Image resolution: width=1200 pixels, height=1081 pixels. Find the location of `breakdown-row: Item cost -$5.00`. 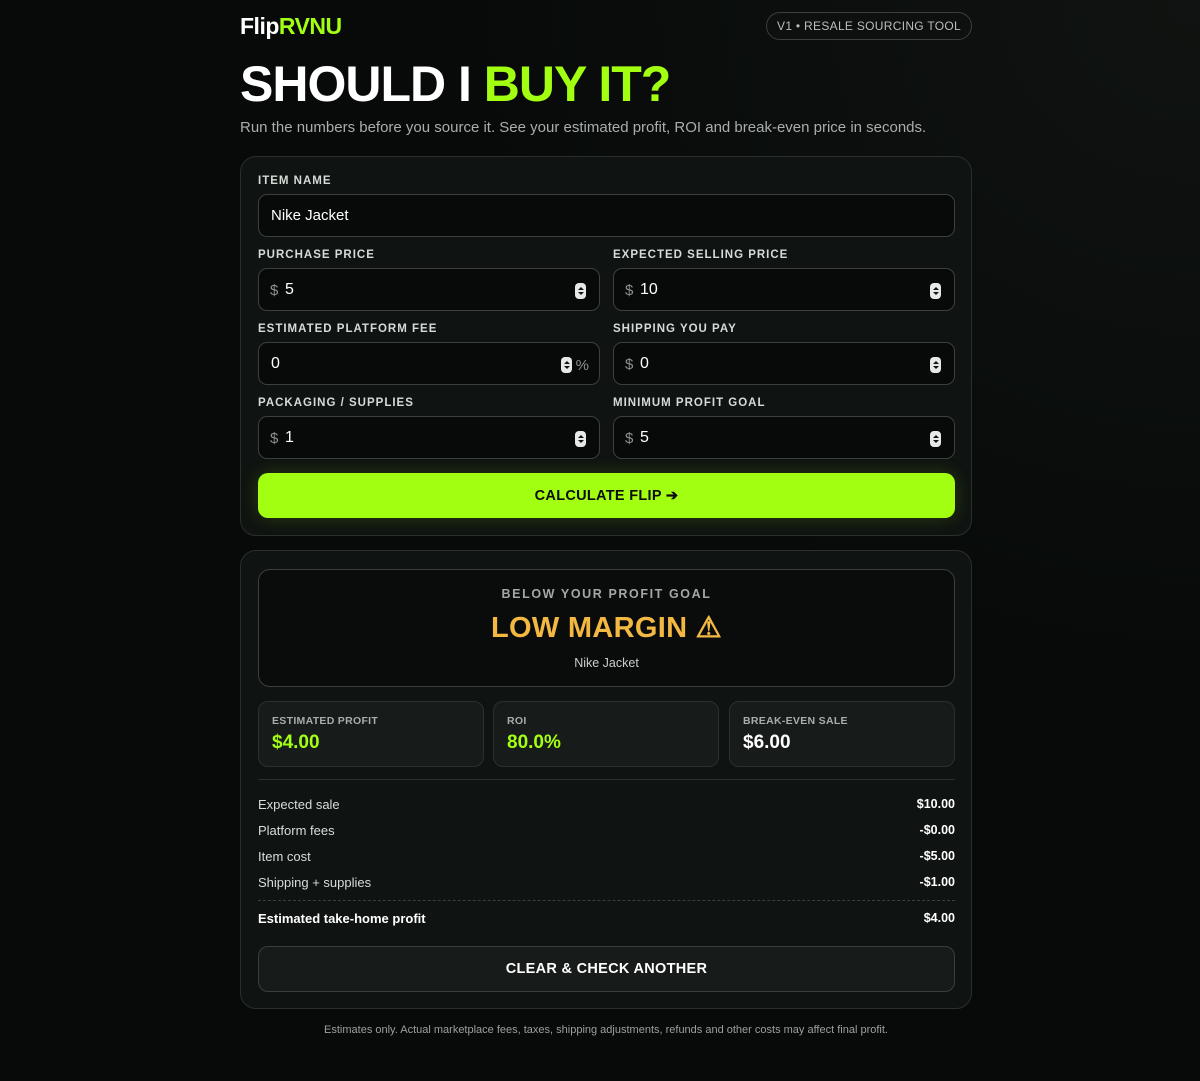

breakdown-row: Item cost -$5.00 is located at coordinates (606, 858).